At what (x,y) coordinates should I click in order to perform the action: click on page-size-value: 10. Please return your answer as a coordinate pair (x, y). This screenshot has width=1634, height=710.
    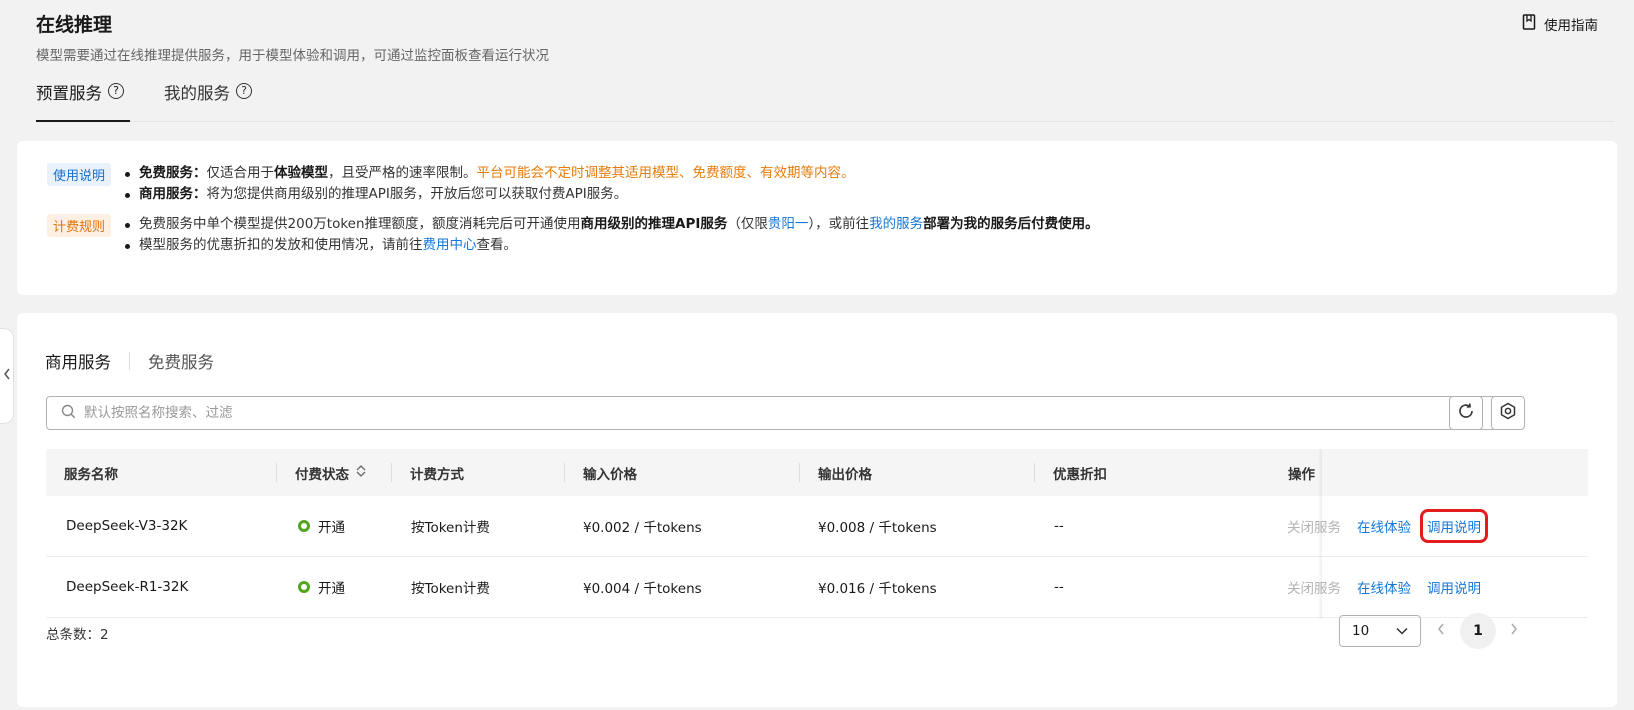
    Looking at the image, I should click on (1361, 631).